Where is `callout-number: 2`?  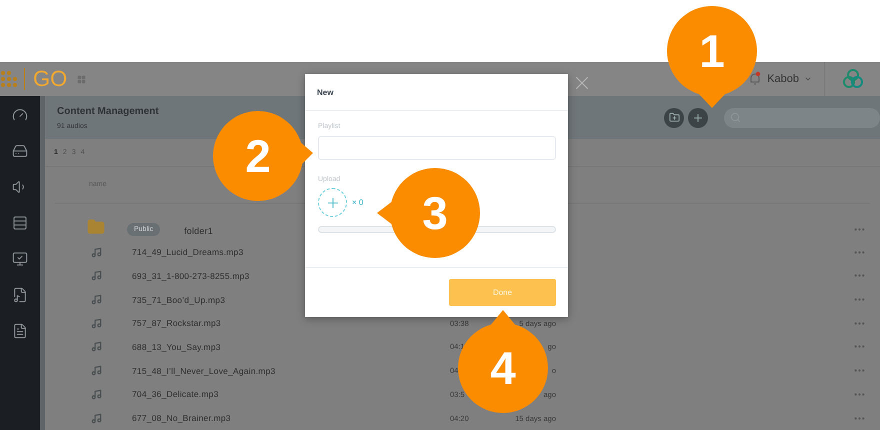
callout-number: 2 is located at coordinates (258, 156).